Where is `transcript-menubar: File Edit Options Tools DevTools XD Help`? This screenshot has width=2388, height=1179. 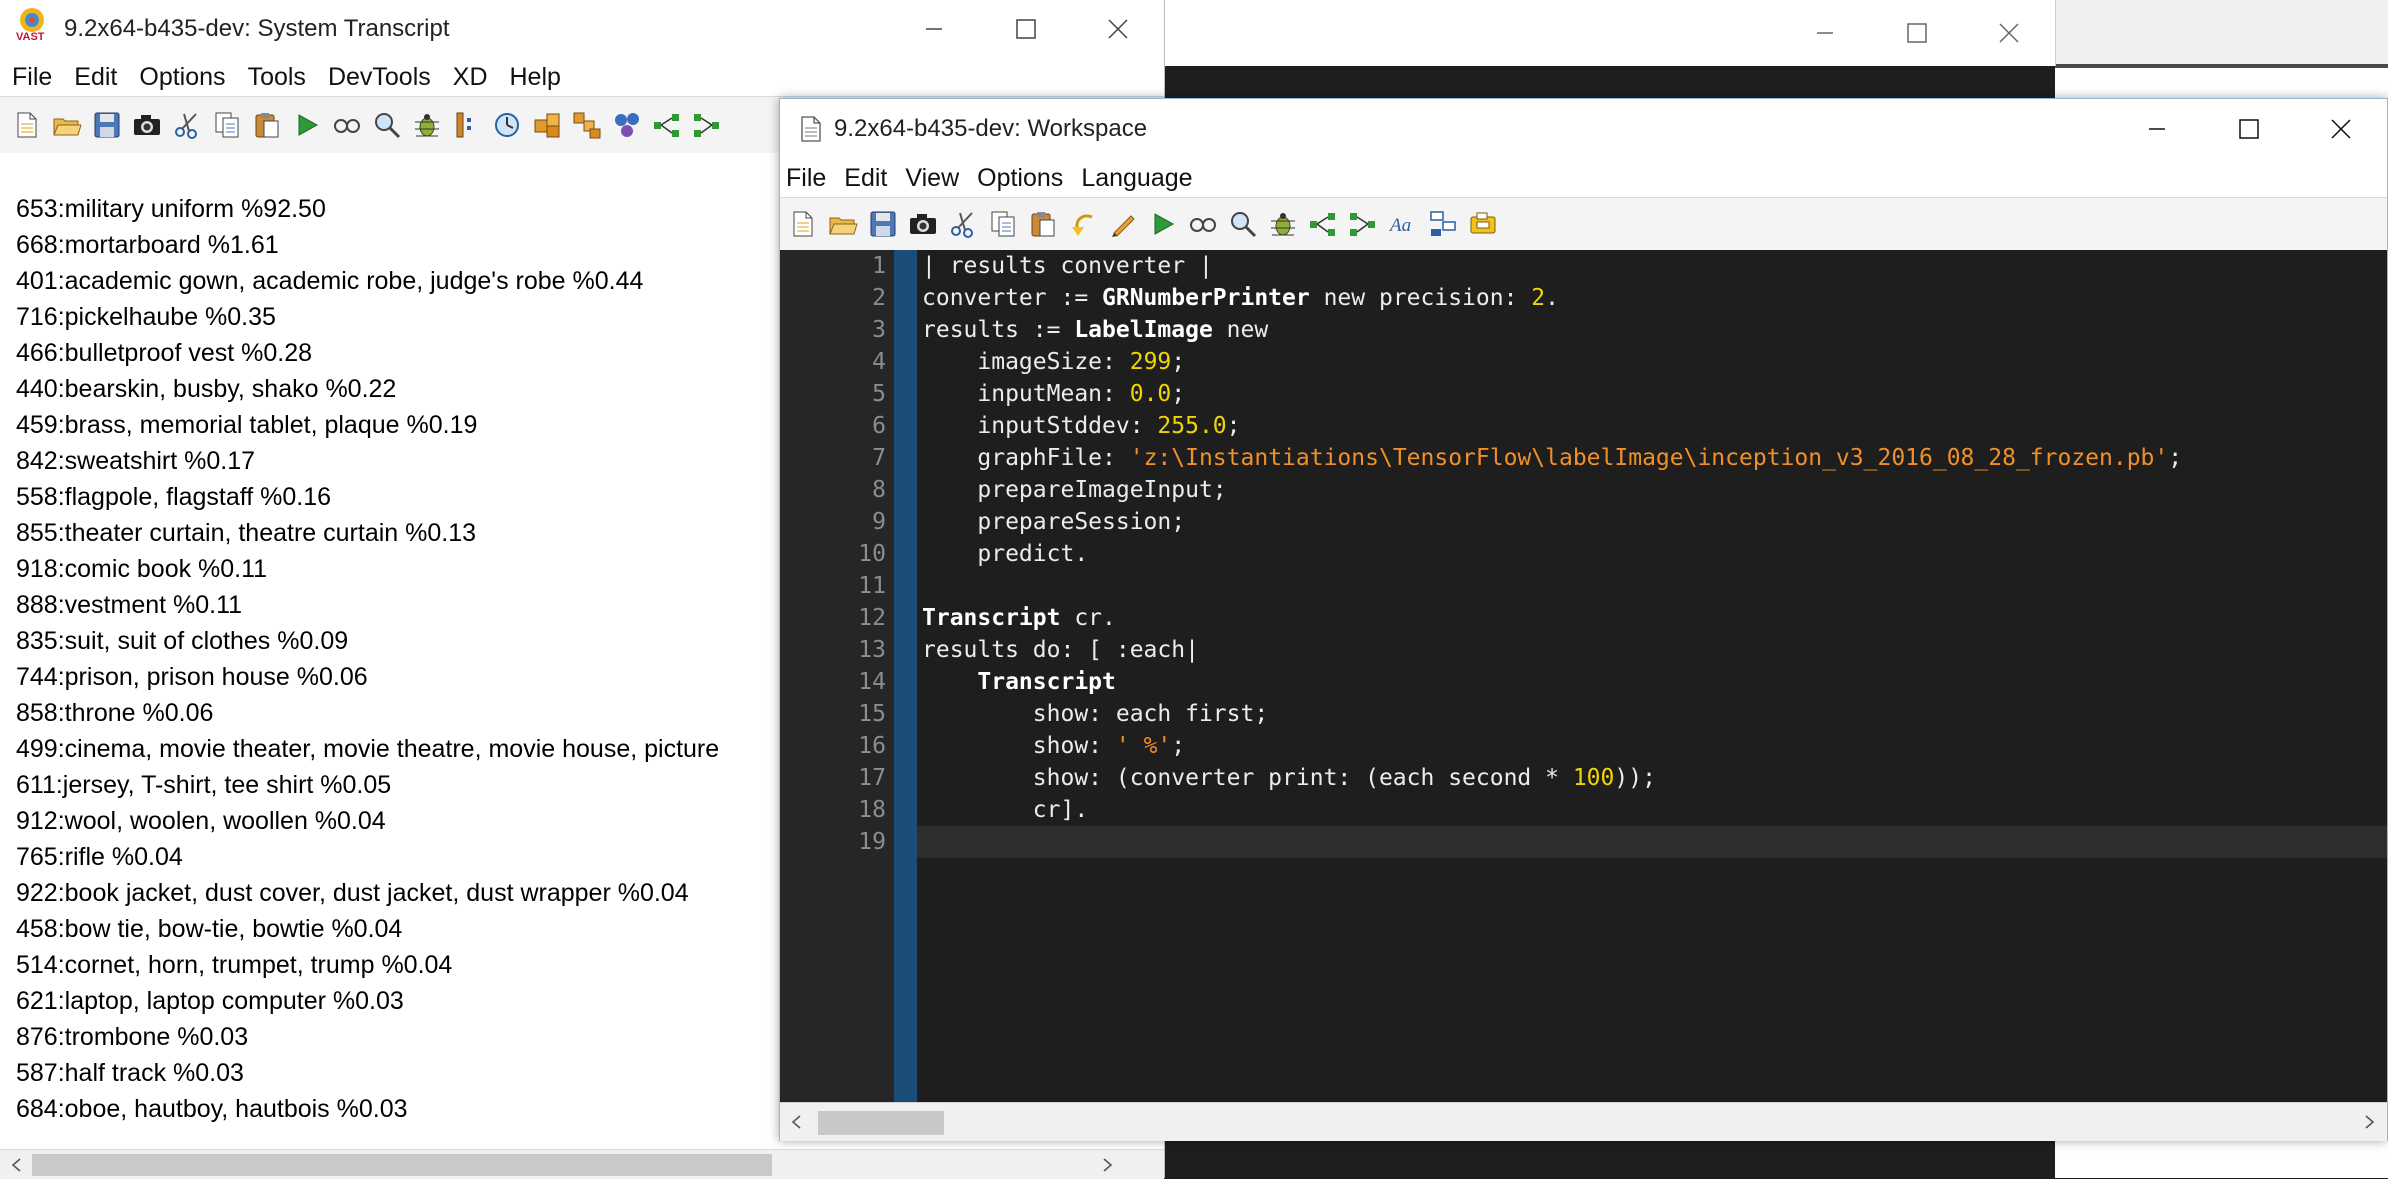
transcript-menubar: File Edit Options Tools DevTools XD Help is located at coordinates (582, 77).